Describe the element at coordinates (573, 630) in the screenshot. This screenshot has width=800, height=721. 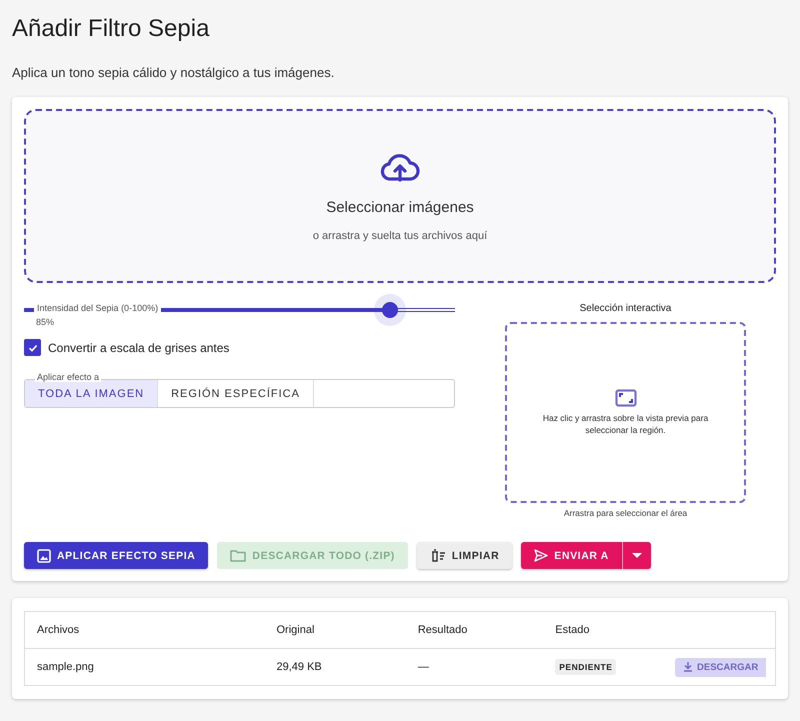
I see `column-header: Estado` at that location.